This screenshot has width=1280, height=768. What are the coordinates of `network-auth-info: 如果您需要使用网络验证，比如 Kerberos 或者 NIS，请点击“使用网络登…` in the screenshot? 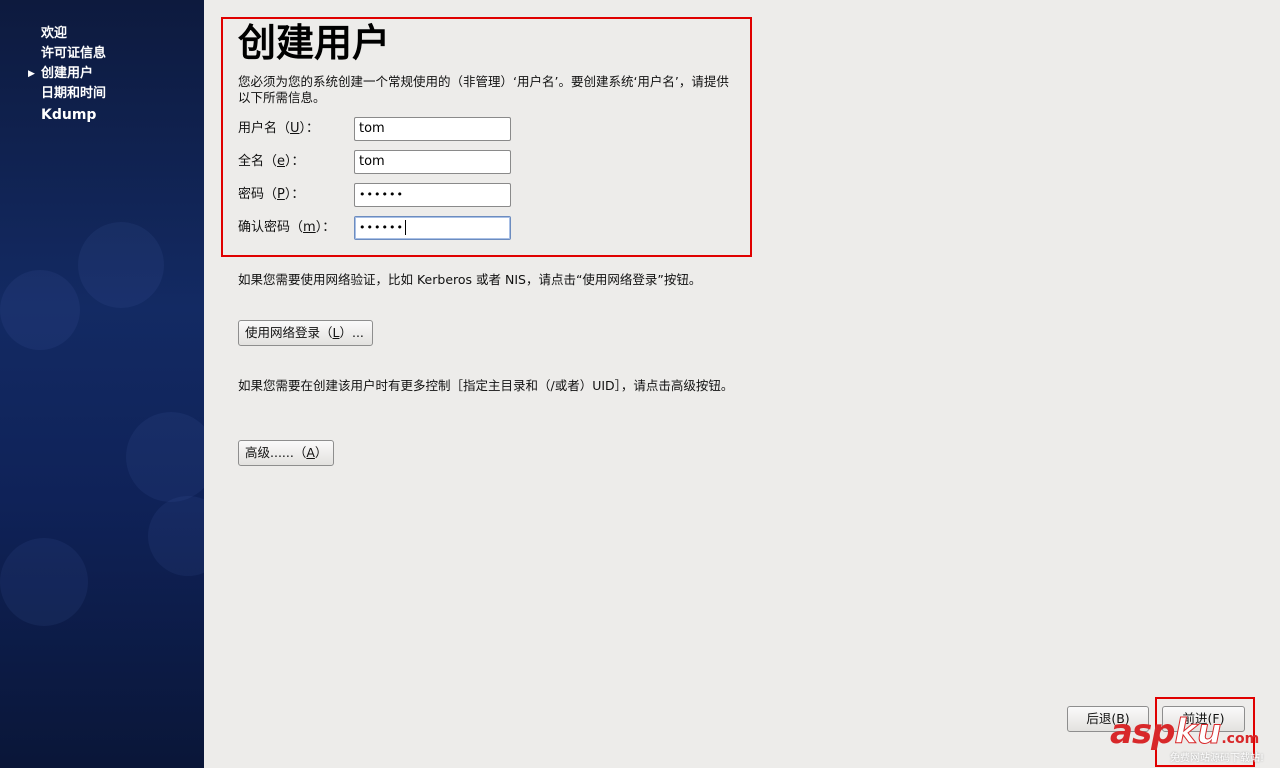 It's located at (470, 279).